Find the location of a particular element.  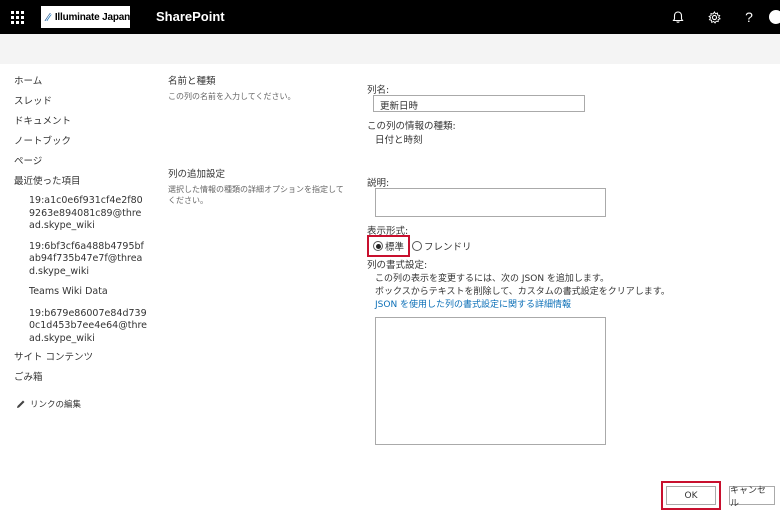

profile-icon is located at coordinates (772, 17).